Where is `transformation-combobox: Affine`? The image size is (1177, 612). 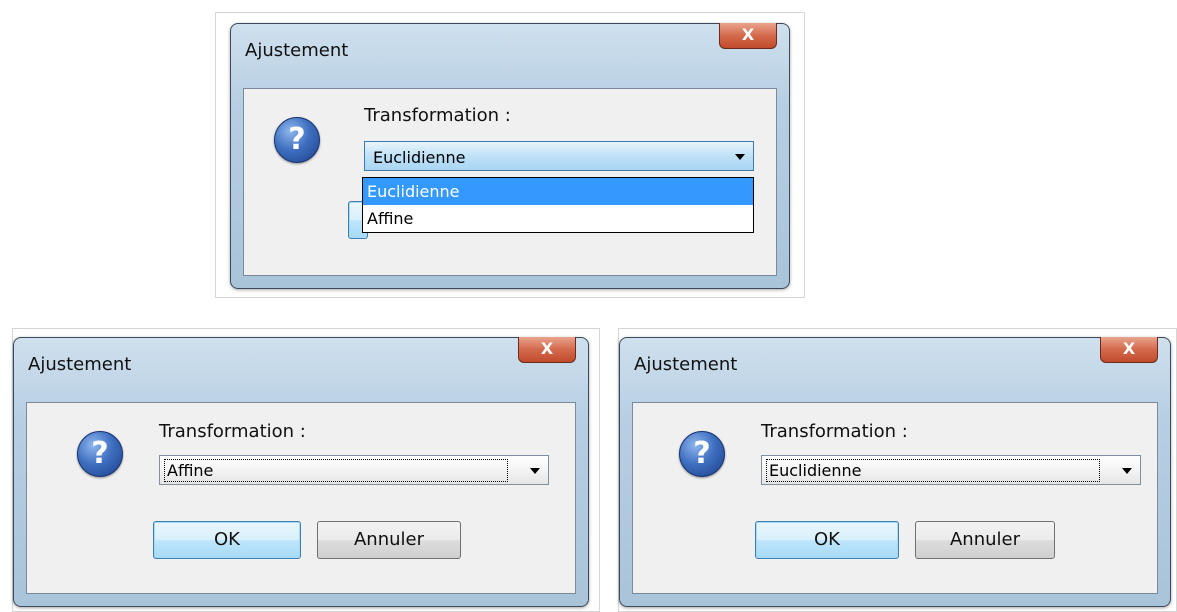 transformation-combobox: Affine is located at coordinates (354, 470).